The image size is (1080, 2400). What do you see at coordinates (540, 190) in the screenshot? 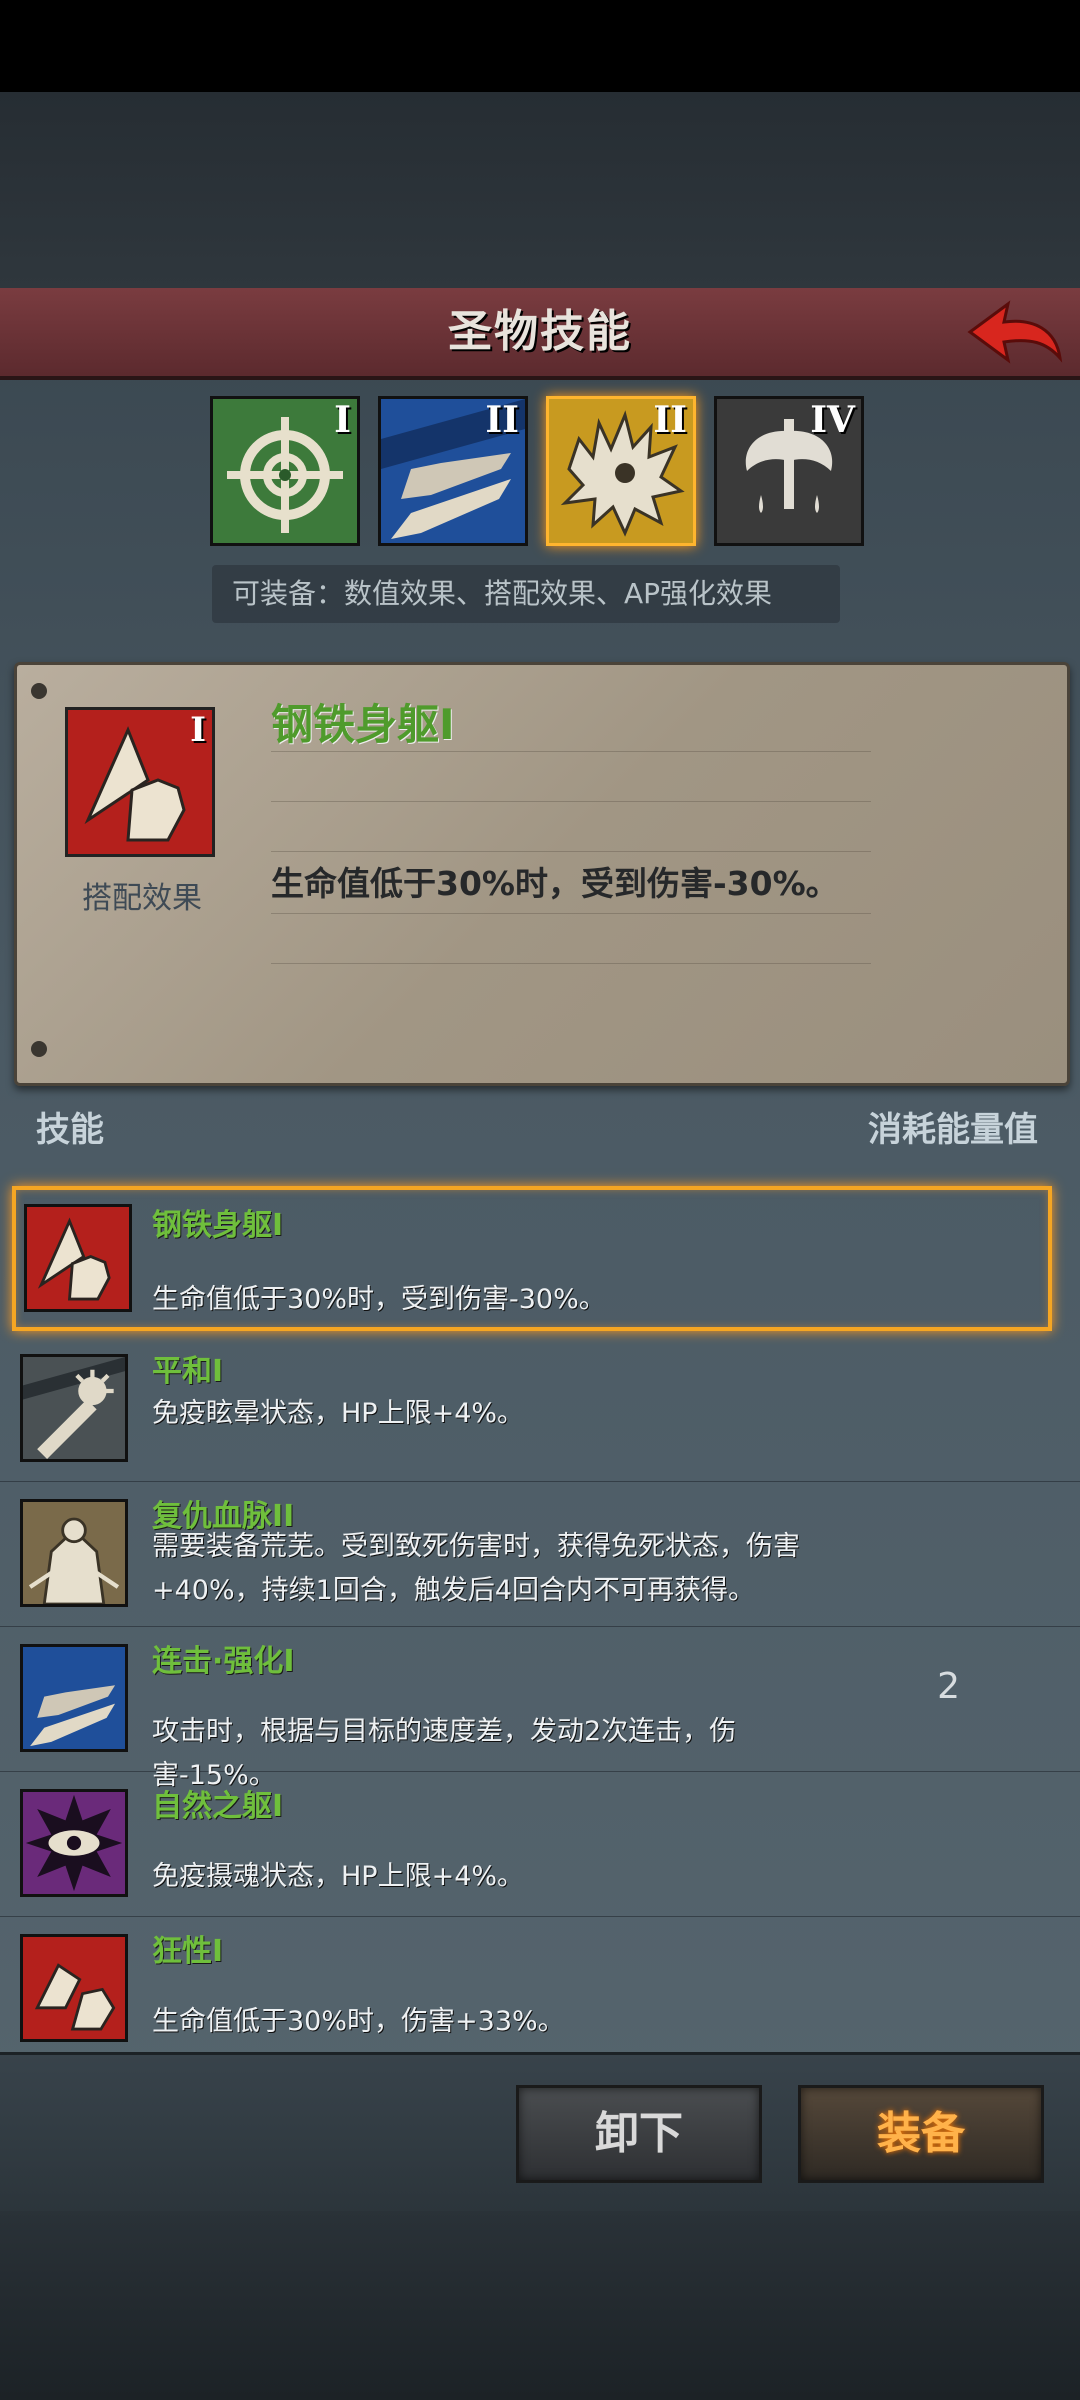
I see `backdrop-top` at bounding box center [540, 190].